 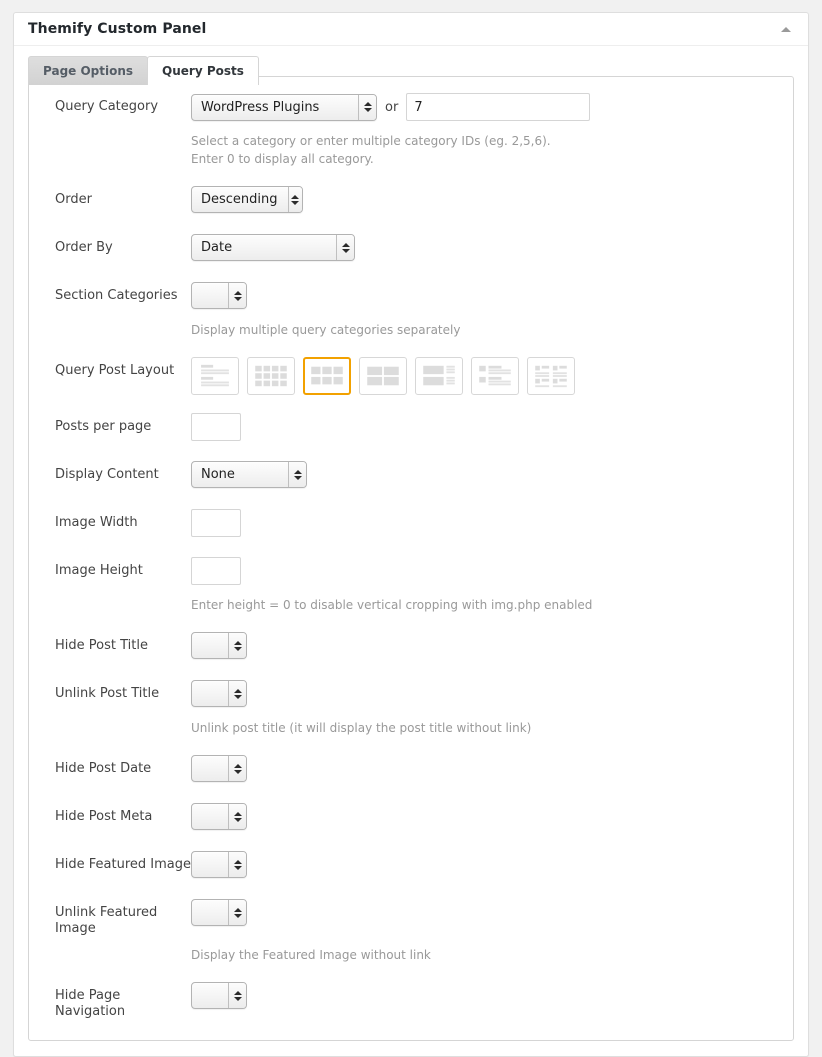 I want to click on hide-post-date-select-value, so click(x=210, y=768).